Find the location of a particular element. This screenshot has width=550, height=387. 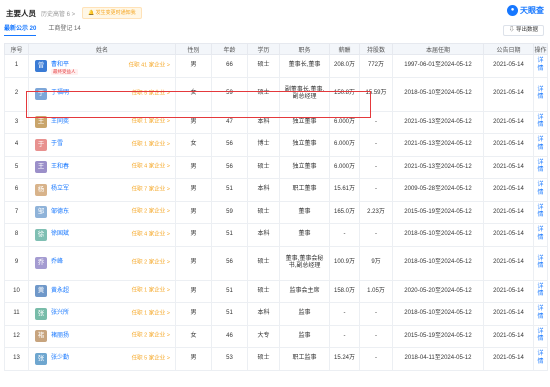

avatar: 乔 is located at coordinates (41, 263).